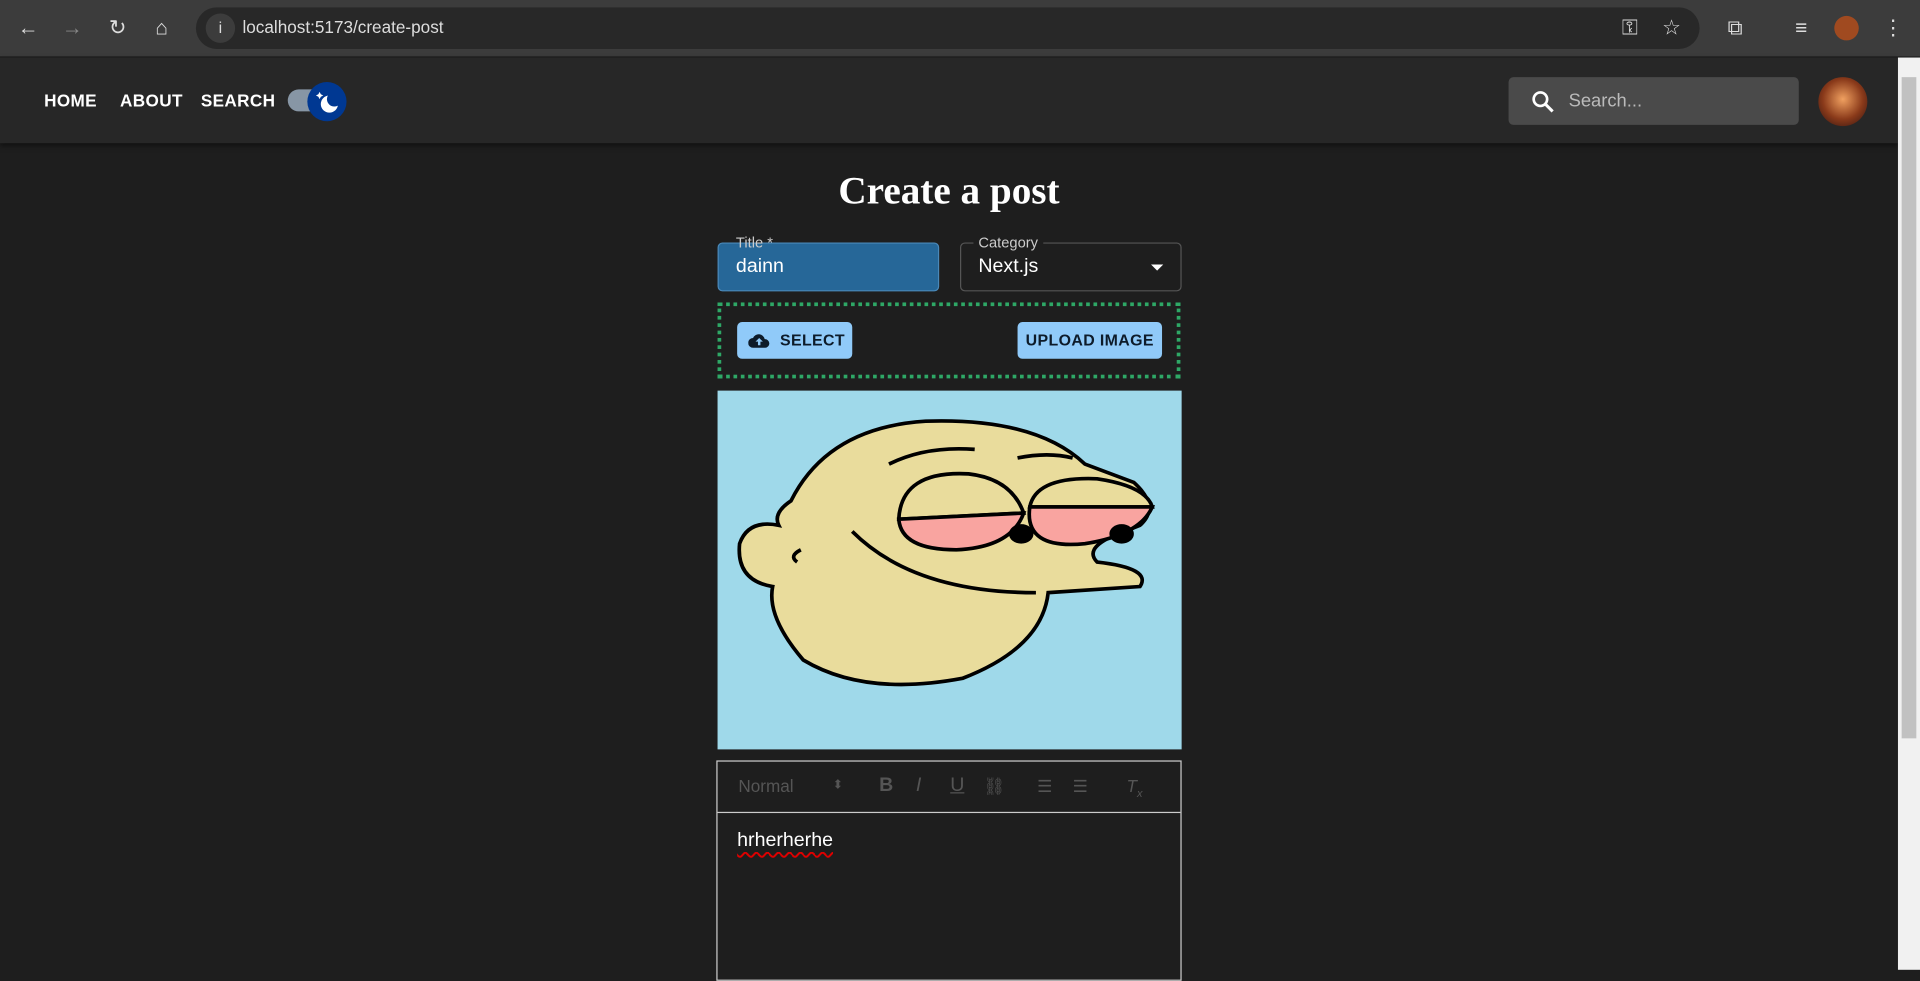 The height and width of the screenshot is (981, 1920). What do you see at coordinates (949, 189) in the screenshot?
I see `page-title: Create a post` at bounding box center [949, 189].